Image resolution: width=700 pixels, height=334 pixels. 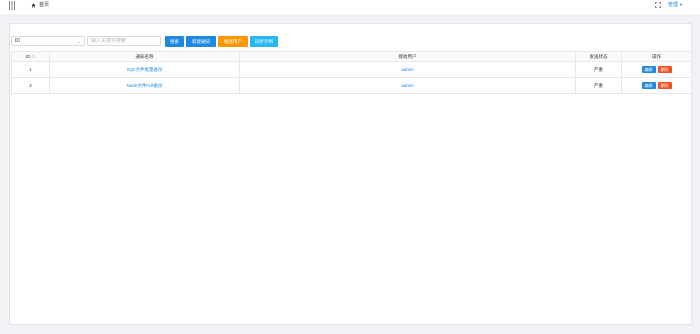 I want to click on search-button: 搜索, so click(x=174, y=41).